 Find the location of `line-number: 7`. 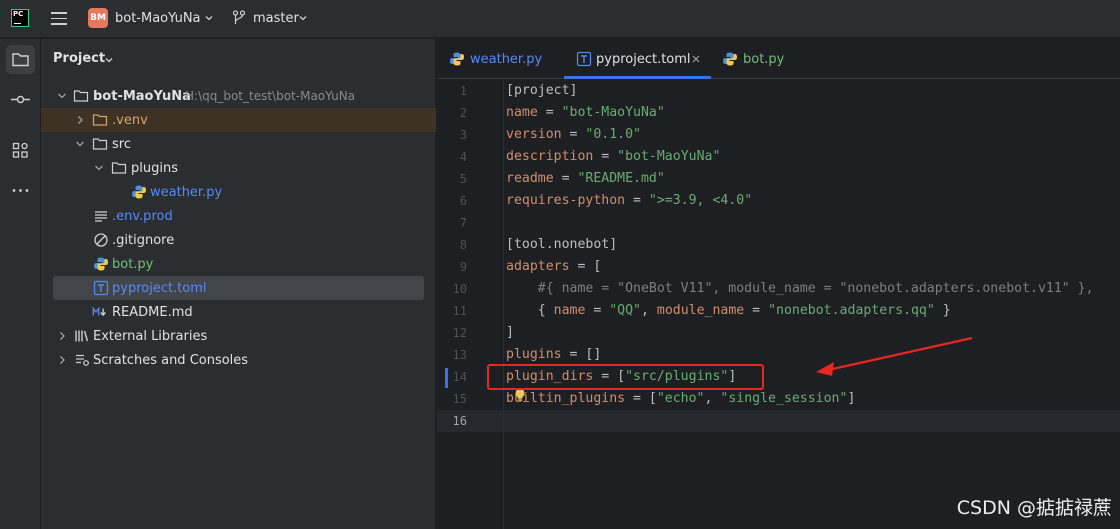

line-number: 7 is located at coordinates (452, 223).